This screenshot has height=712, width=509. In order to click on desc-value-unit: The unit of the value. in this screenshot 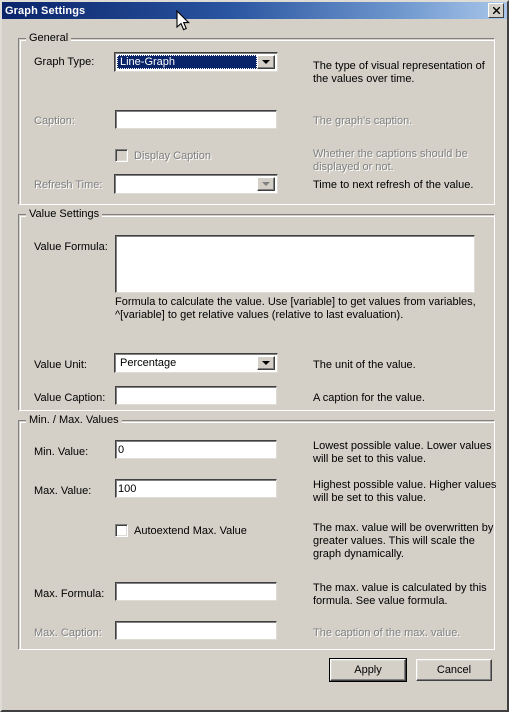, I will do `click(364, 365)`.